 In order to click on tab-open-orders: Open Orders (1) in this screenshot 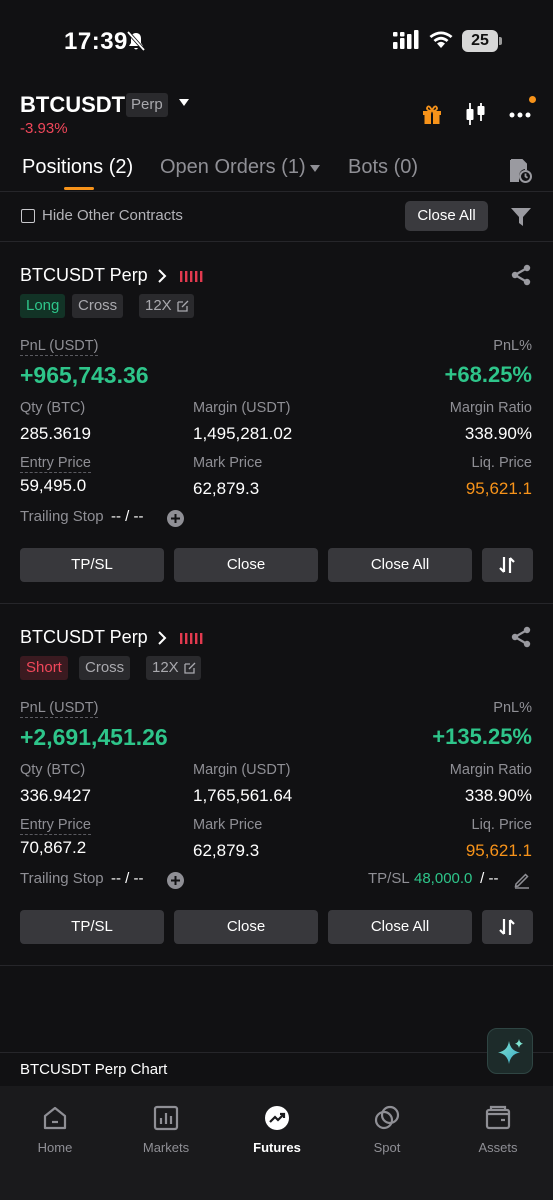, I will do `click(233, 167)`.